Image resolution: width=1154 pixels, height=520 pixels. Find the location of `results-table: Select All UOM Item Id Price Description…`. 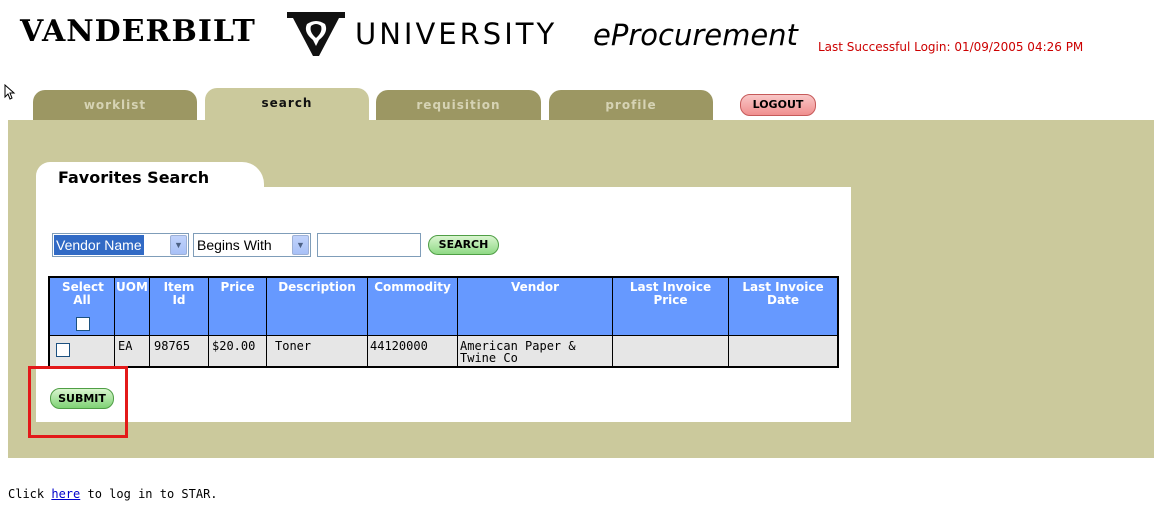

results-table: Select All UOM Item Id Price Description… is located at coordinates (443, 322).